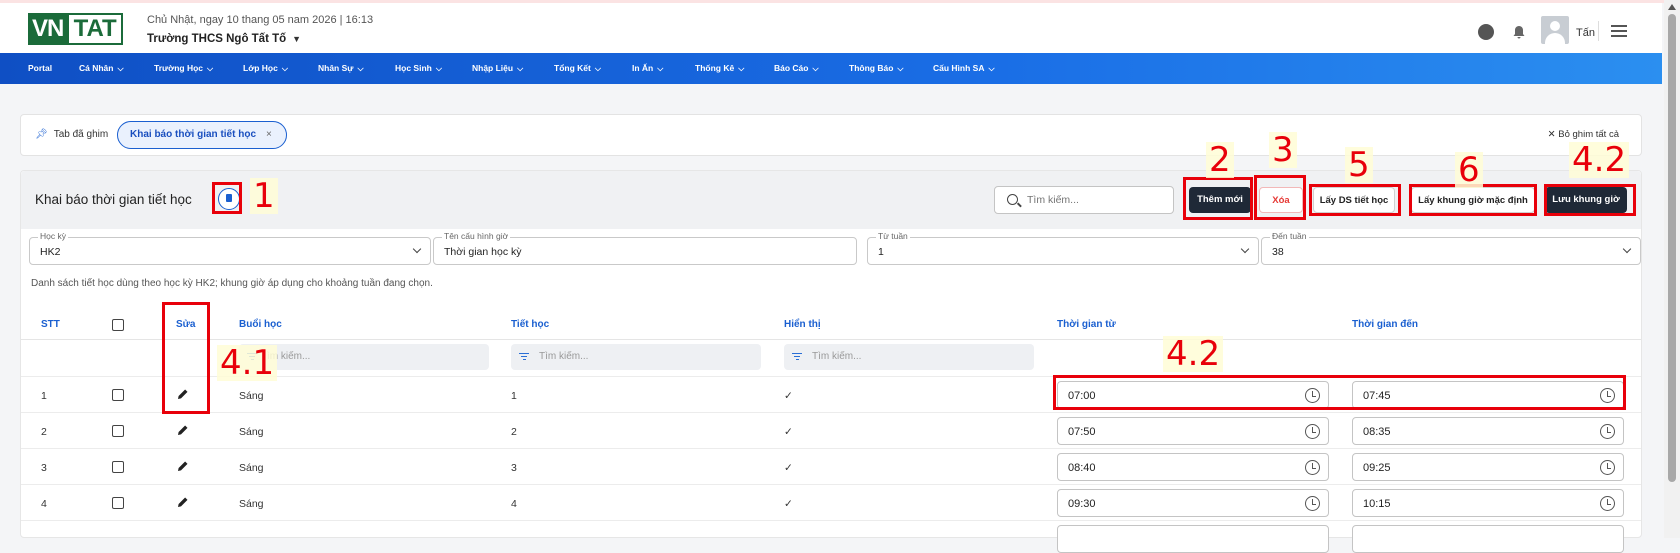 The width and height of the screenshot is (1680, 553). What do you see at coordinates (1193, 539) in the screenshot?
I see `time-from-input` at bounding box center [1193, 539].